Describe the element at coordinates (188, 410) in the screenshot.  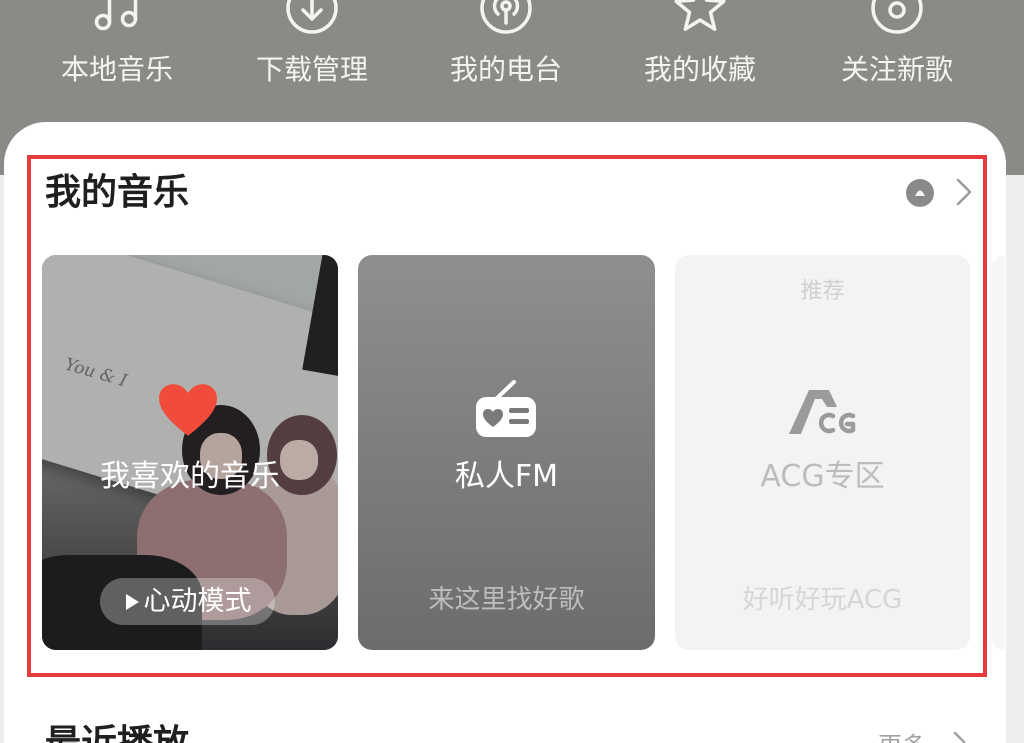
I see `heart-icon` at that location.